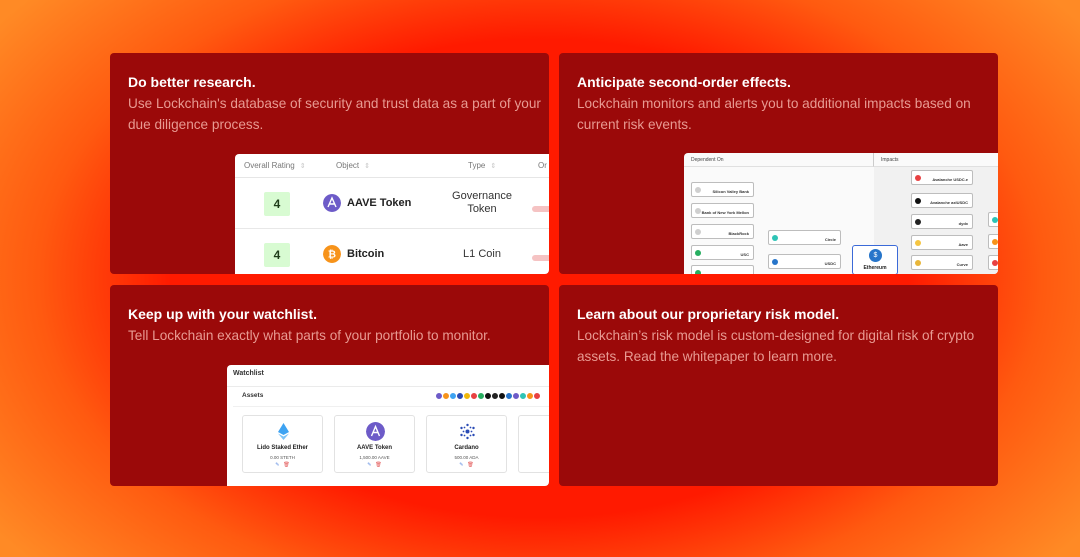  Describe the element at coordinates (223, 314) in the screenshot. I see `watchlist-card-title: Keep up with your watchlist.` at that location.